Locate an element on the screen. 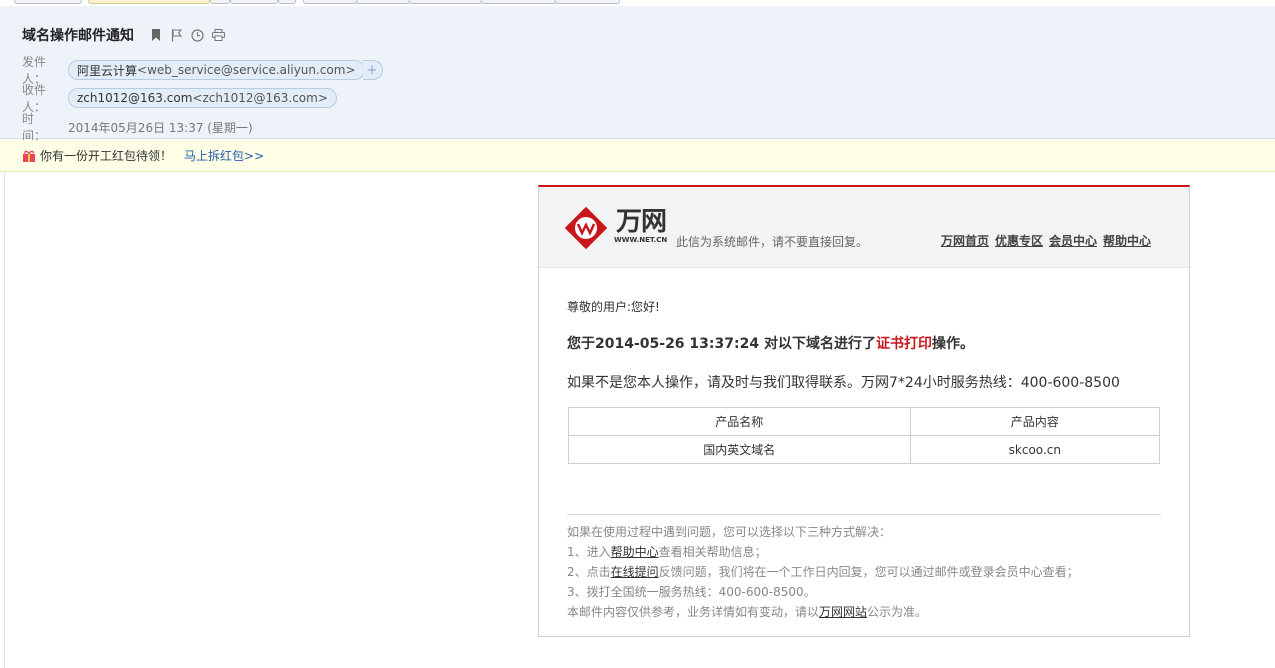 This screenshot has height=668, width=1275. wanwang-logo-icon is located at coordinates (586, 230).